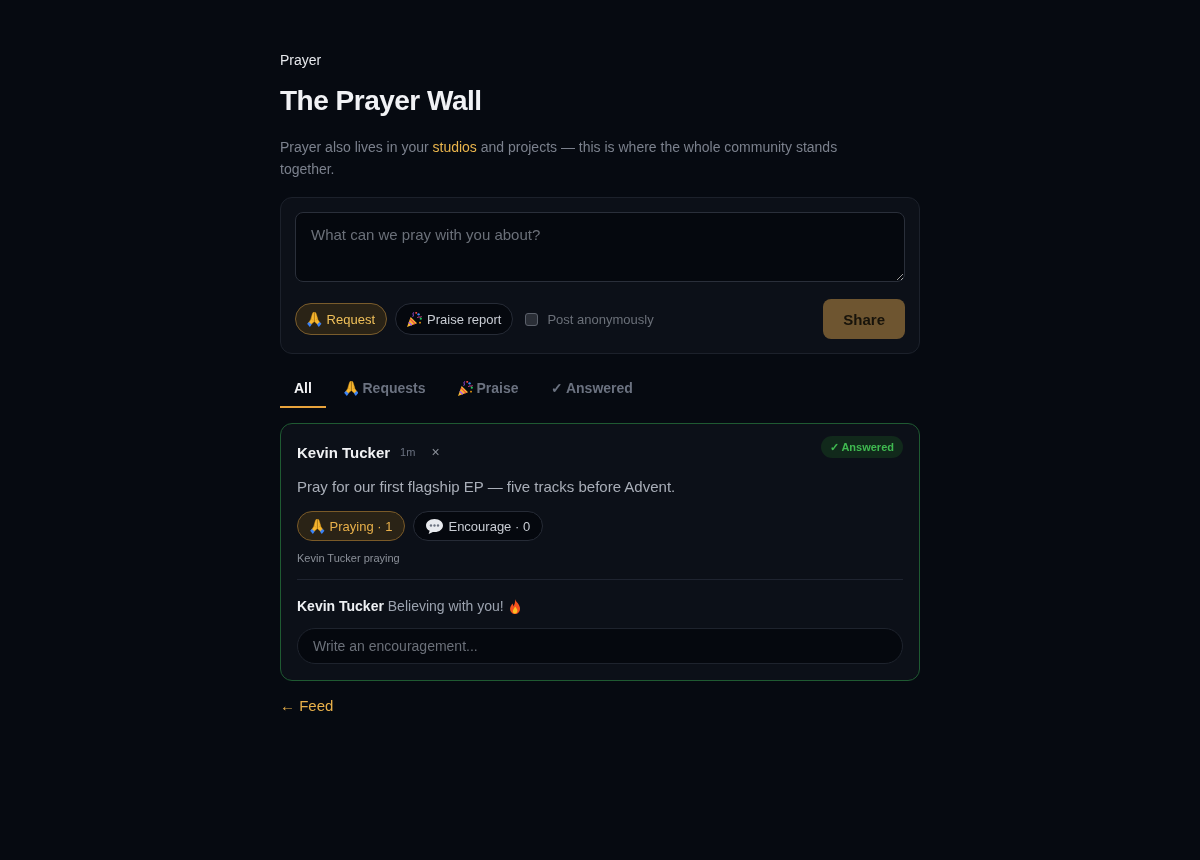  I want to click on speech-bubble-icon, so click(435, 526).